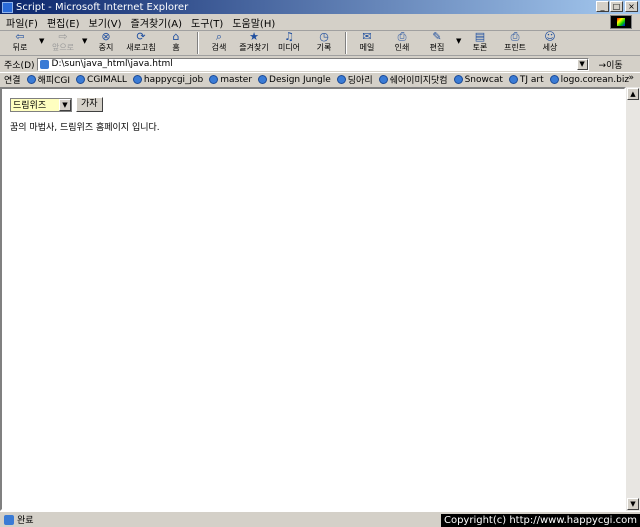  Describe the element at coordinates (478, 80) in the screenshot. I see `link-item: Snowcat` at that location.